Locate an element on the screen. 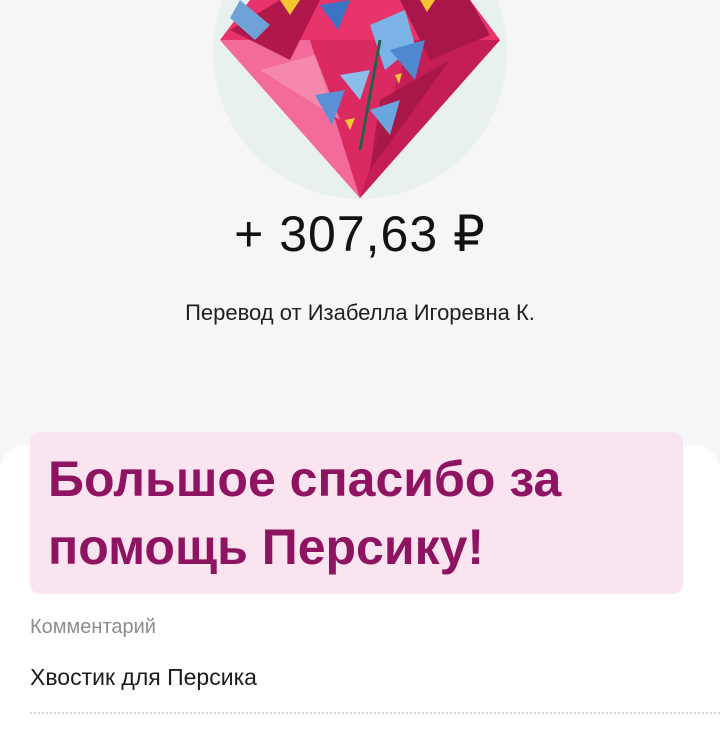 The image size is (720, 745). comment-label: Комментарий is located at coordinates (93, 627).